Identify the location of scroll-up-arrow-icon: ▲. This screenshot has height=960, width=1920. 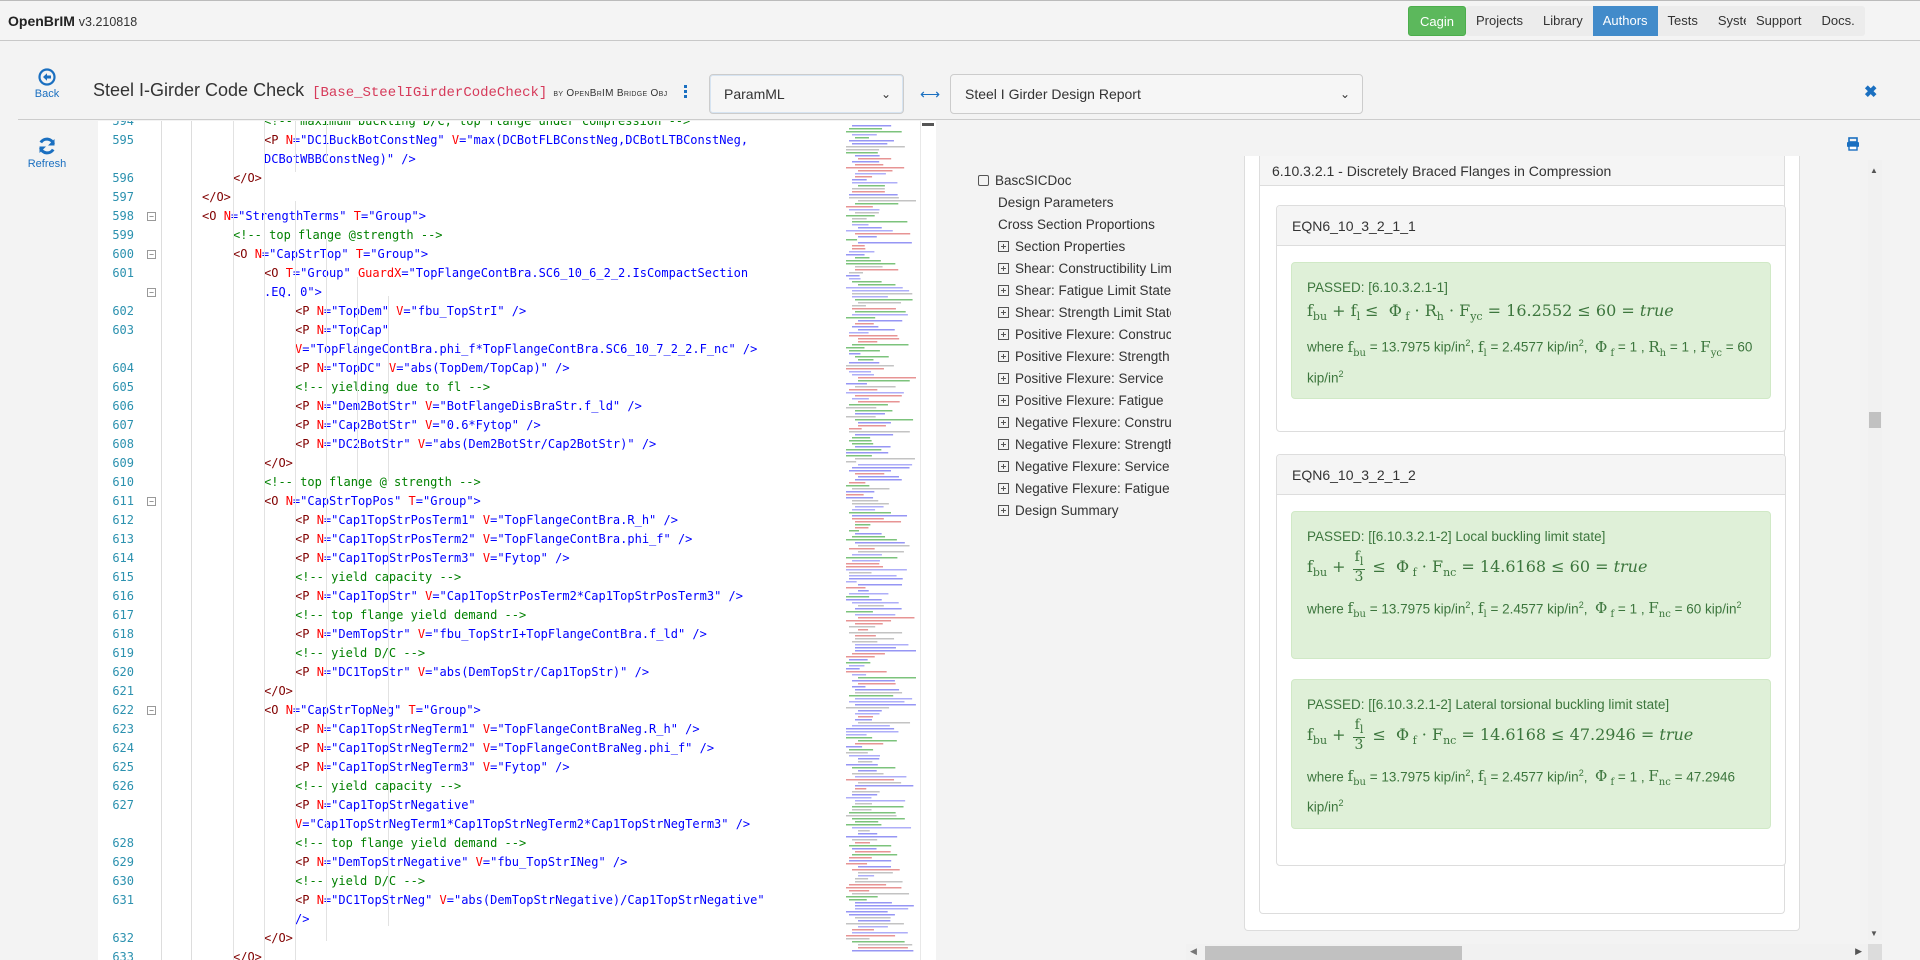
(1874, 170).